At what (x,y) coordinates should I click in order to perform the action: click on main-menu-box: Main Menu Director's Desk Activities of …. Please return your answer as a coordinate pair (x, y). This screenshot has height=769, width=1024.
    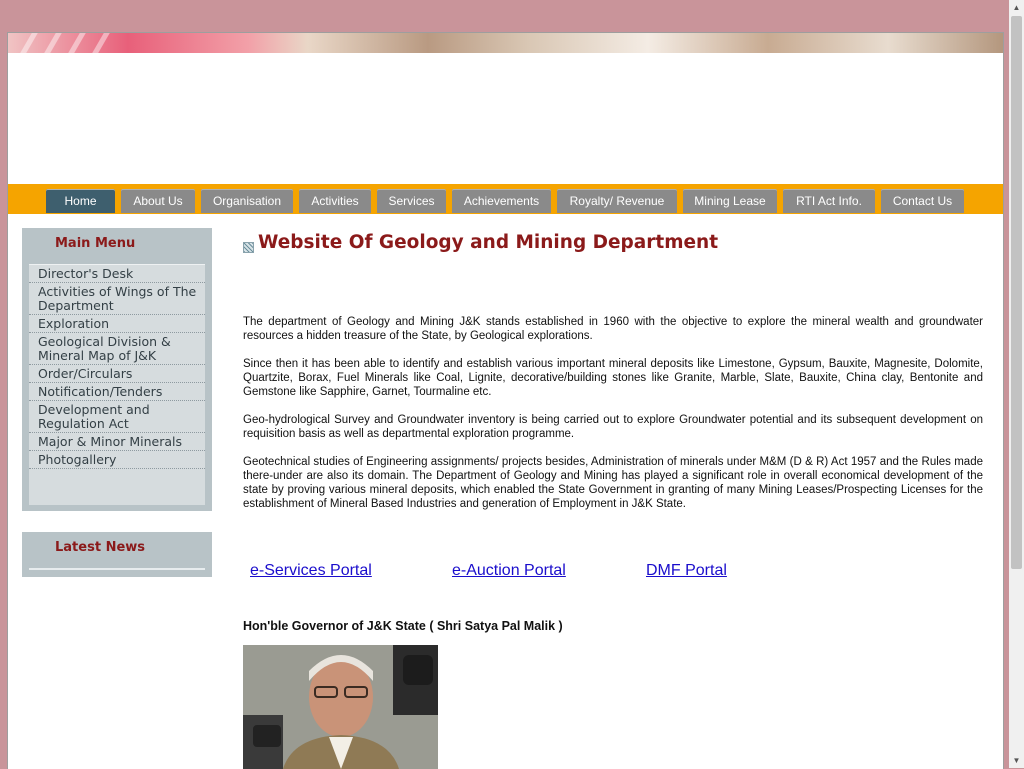
    Looking at the image, I should click on (117, 369).